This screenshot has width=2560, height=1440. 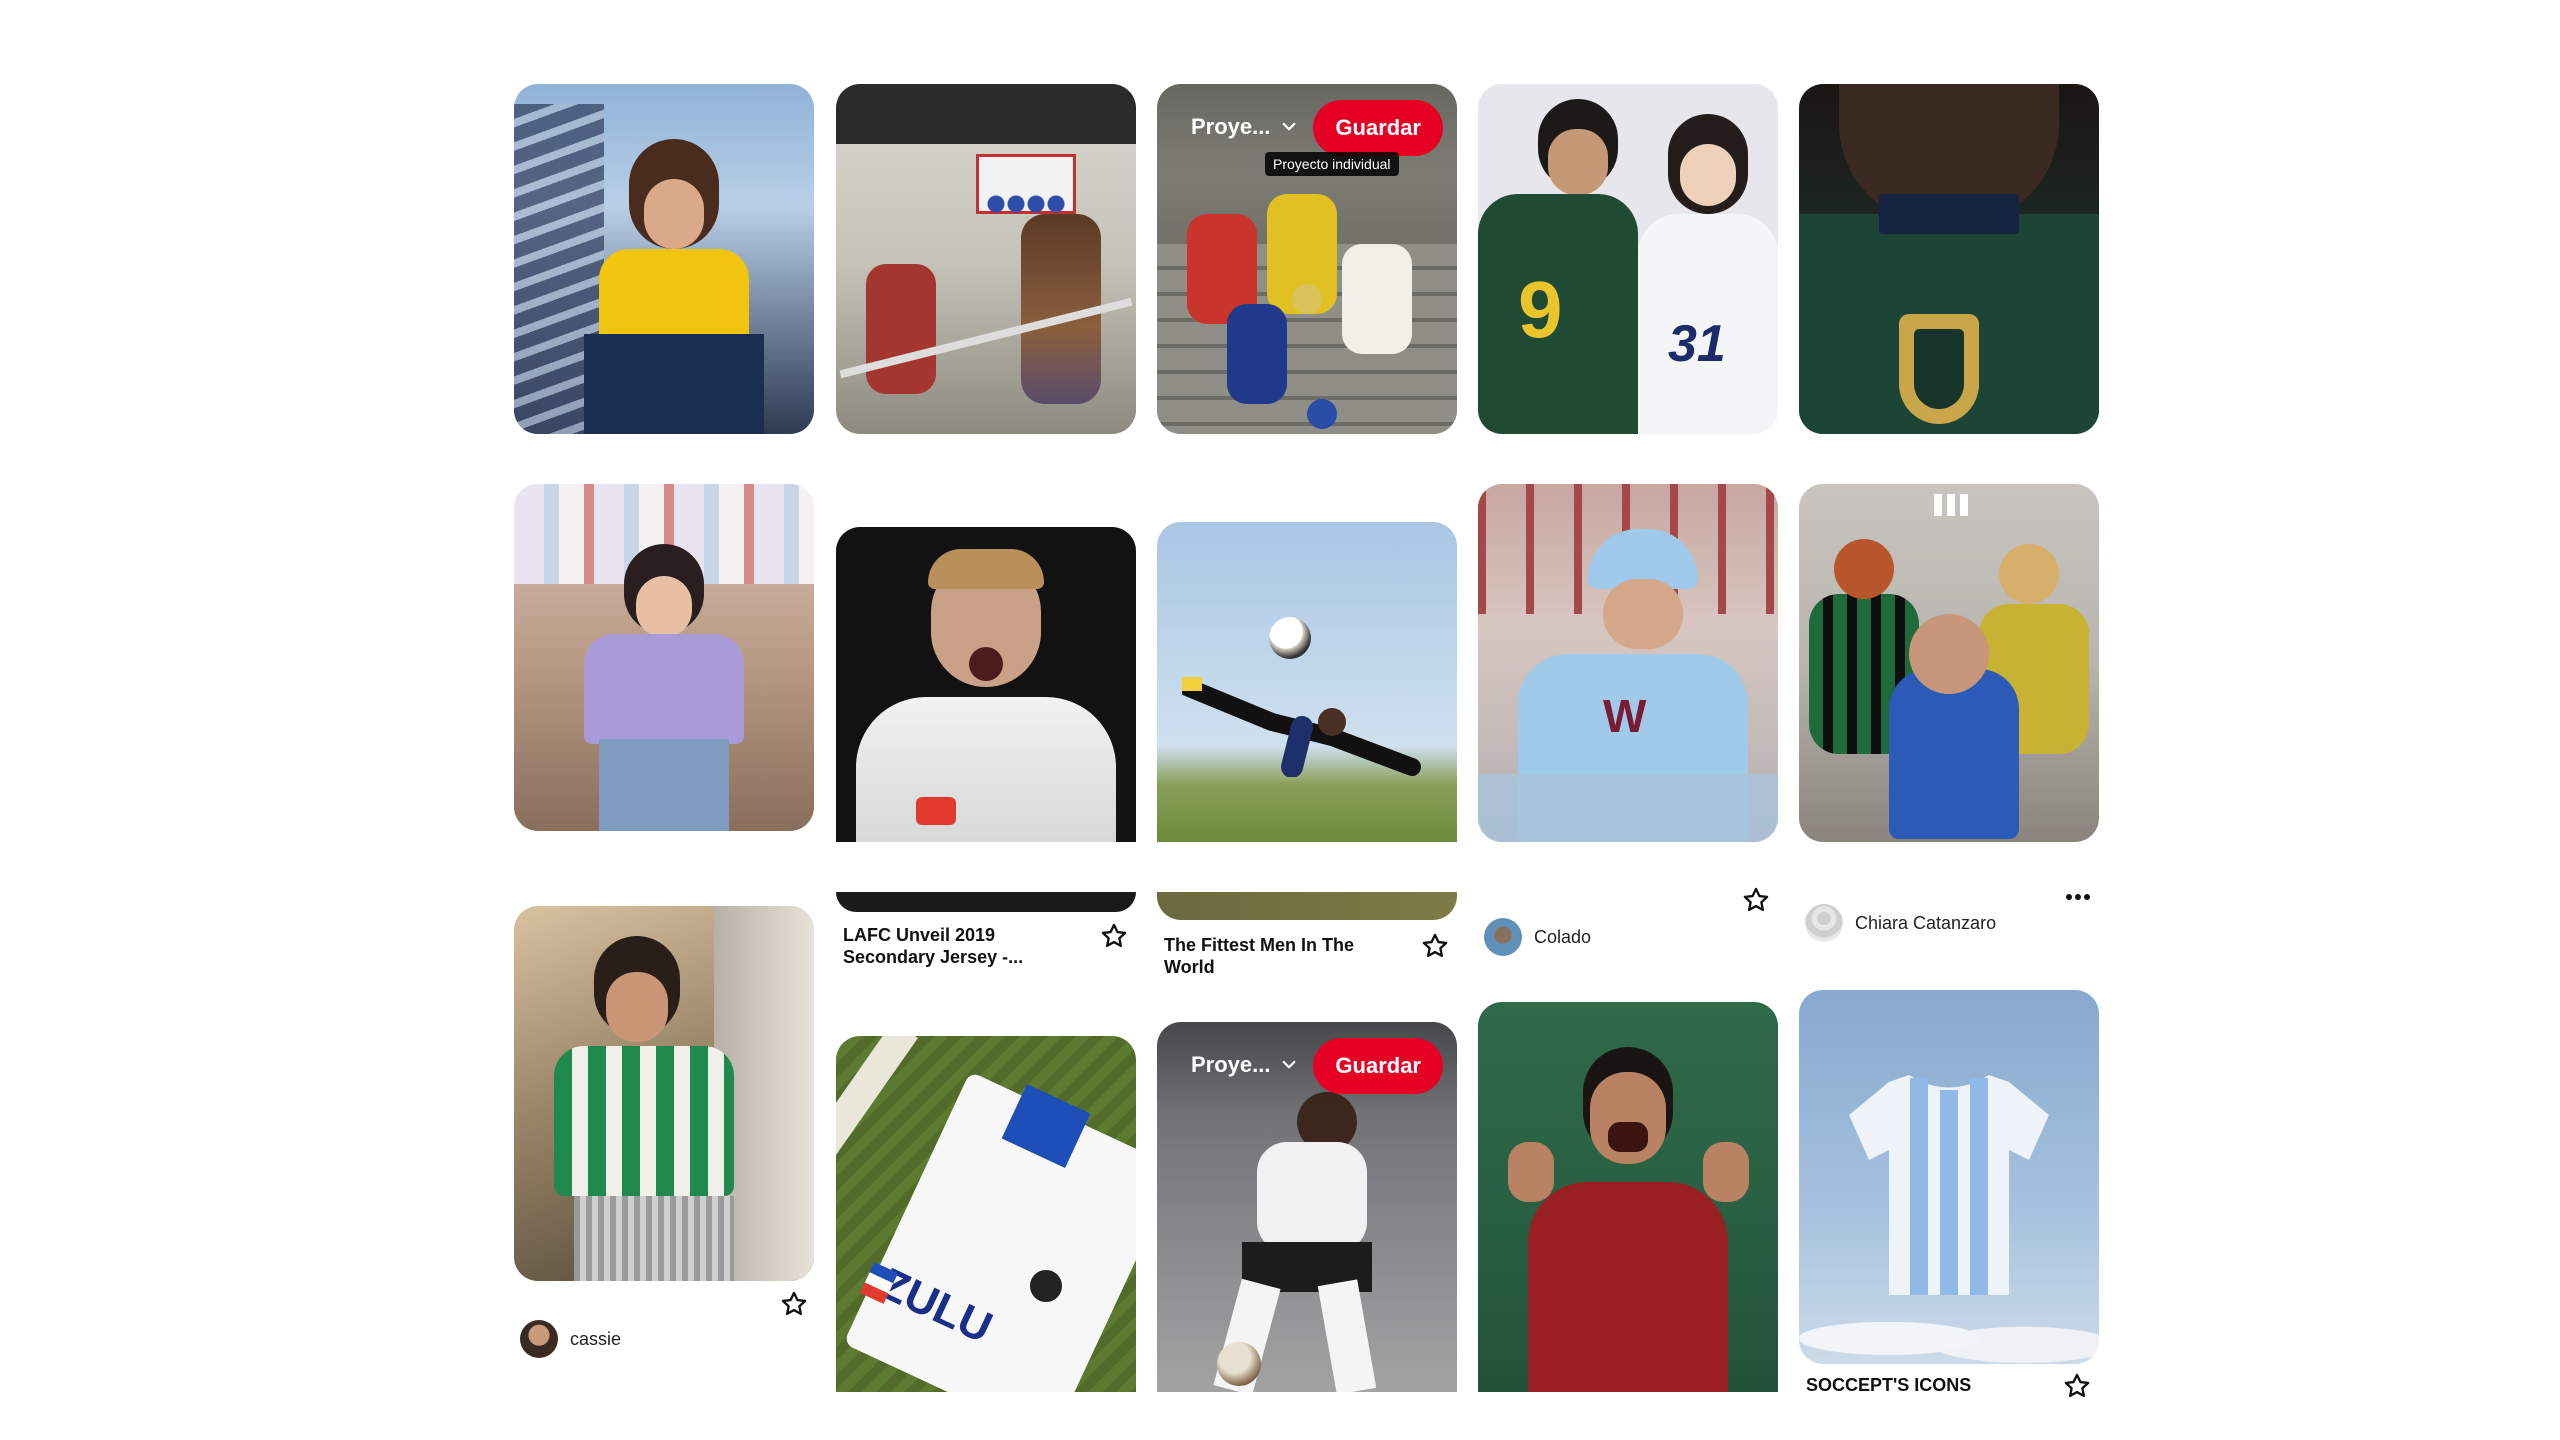 I want to click on pin-image: 9 31, so click(x=1628, y=259).